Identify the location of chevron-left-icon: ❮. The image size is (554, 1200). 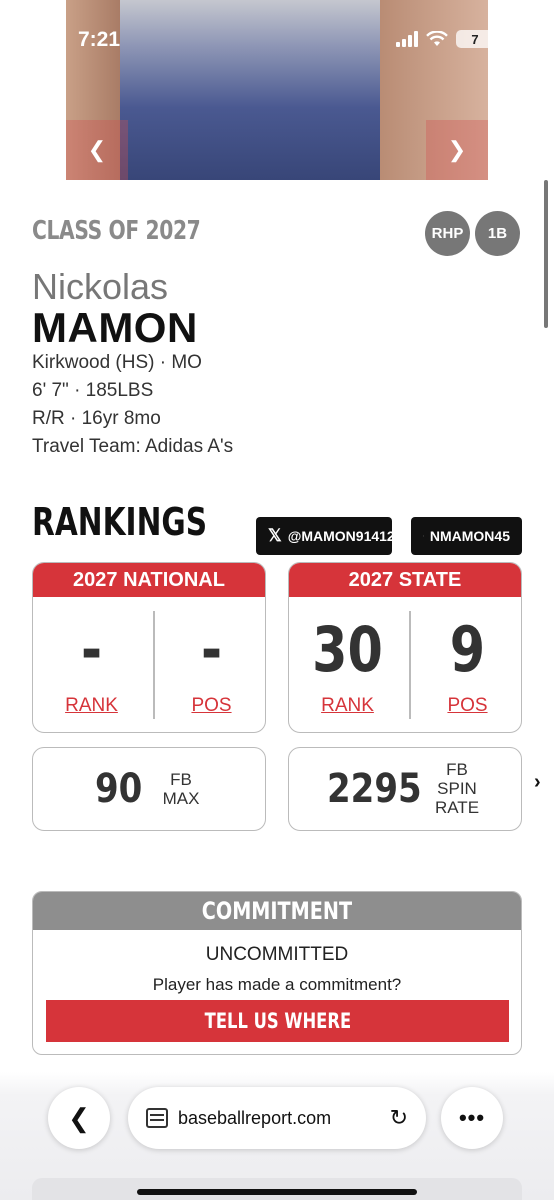
(97, 149).